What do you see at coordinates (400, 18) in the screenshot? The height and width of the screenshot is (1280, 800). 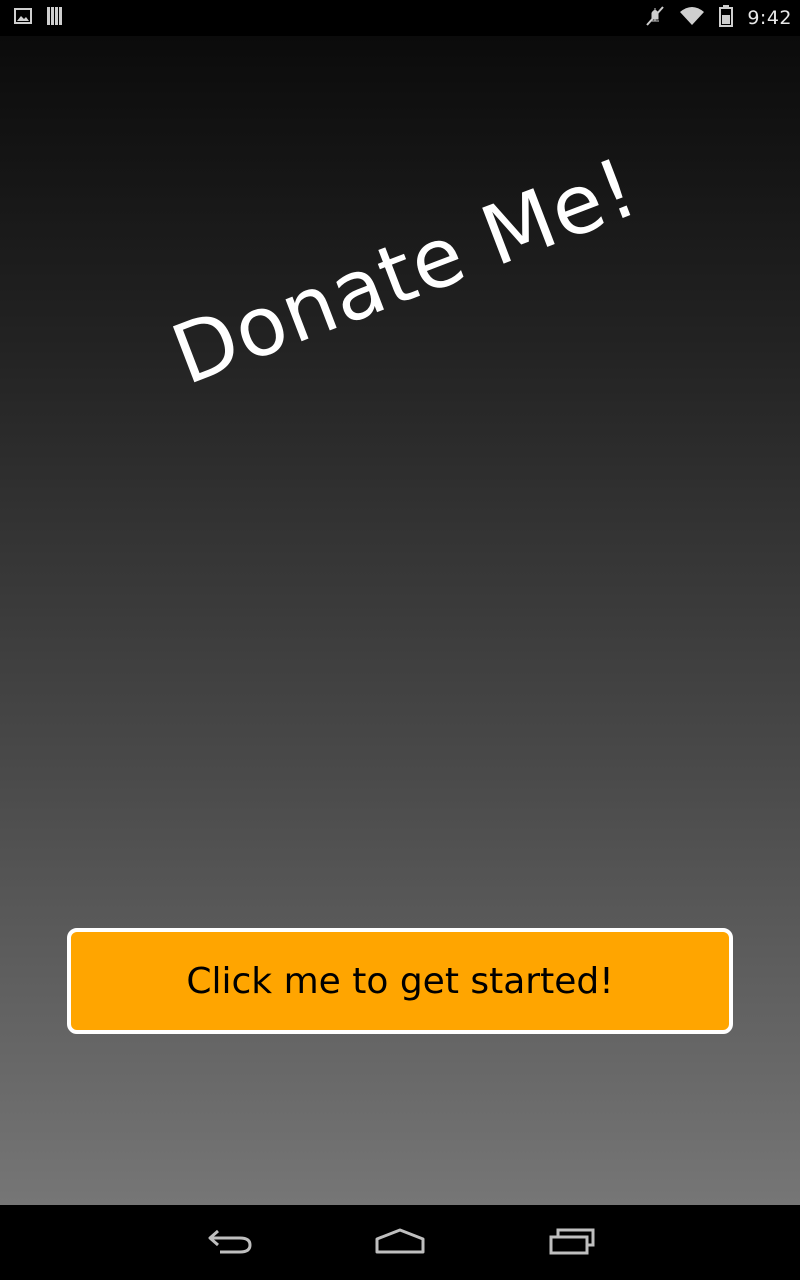 I see `status-bar: 9:42` at bounding box center [400, 18].